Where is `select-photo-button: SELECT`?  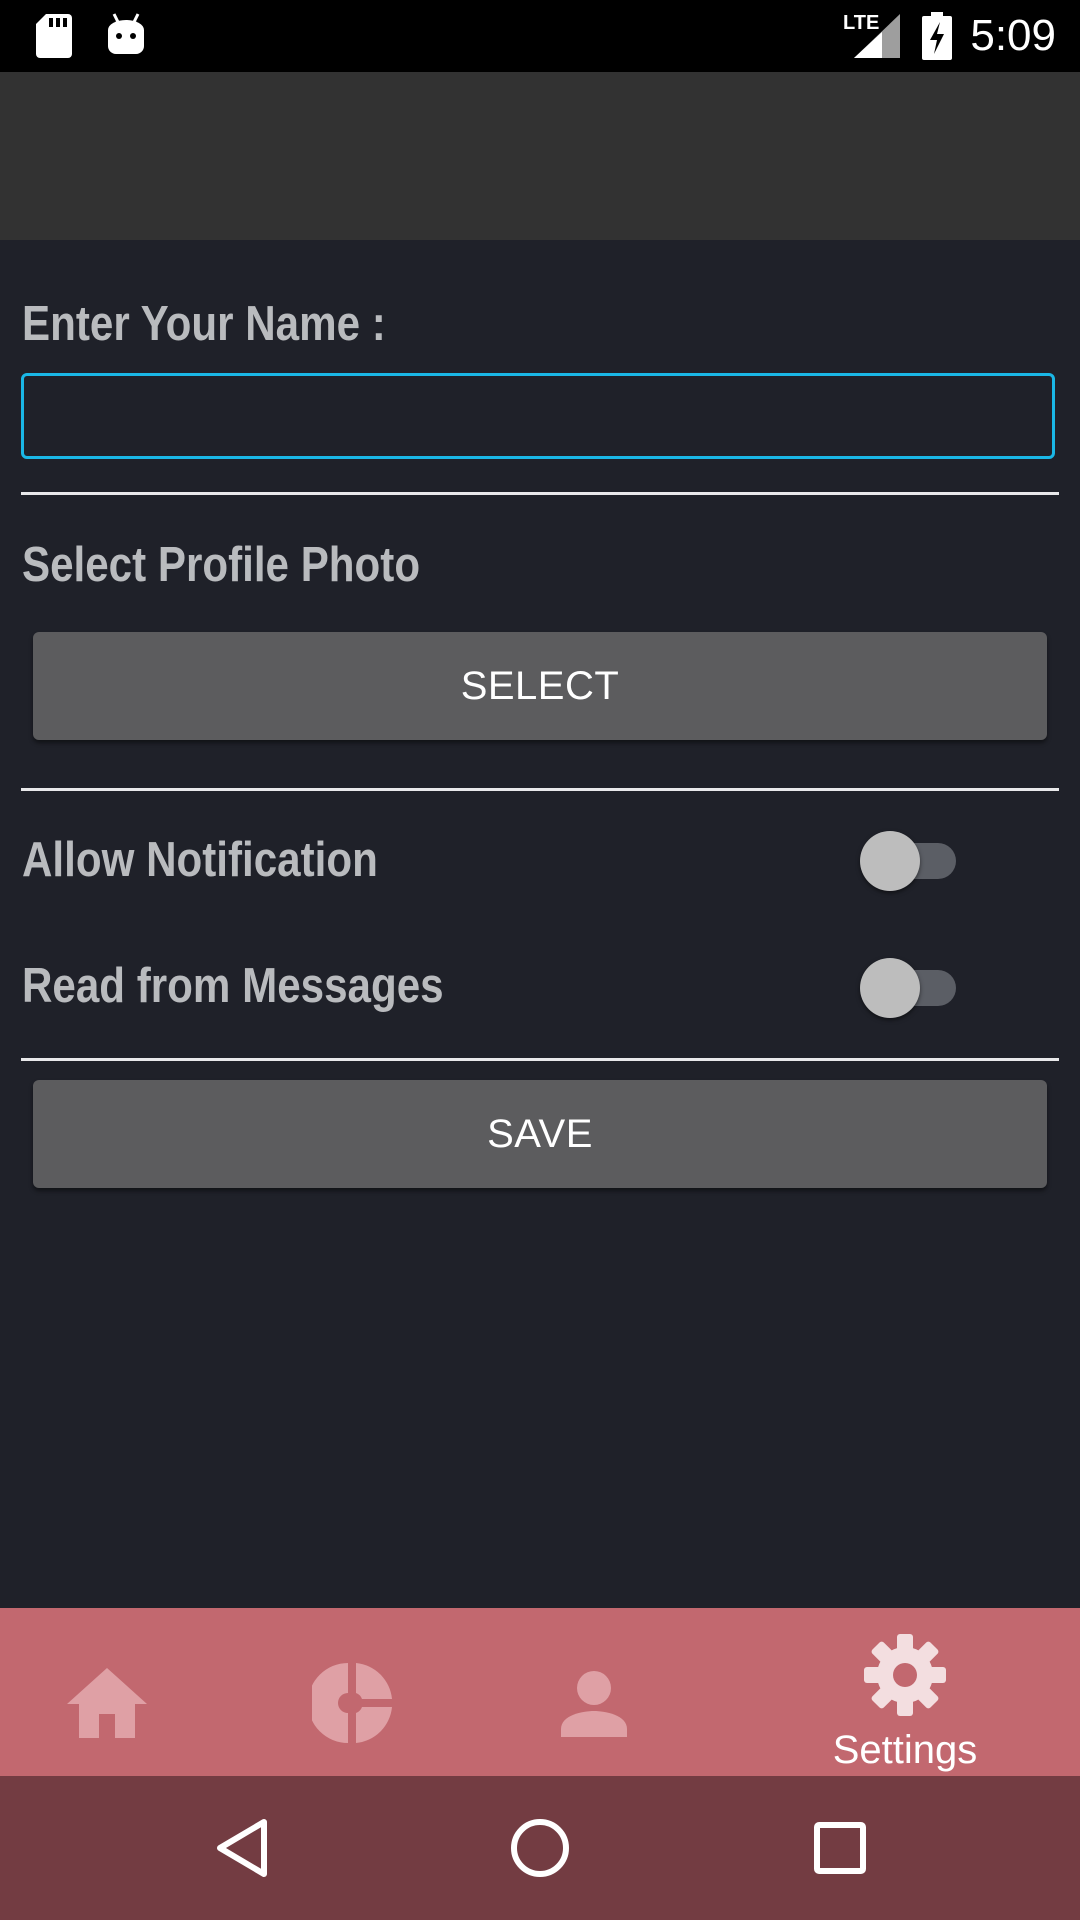 select-photo-button: SELECT is located at coordinates (540, 686).